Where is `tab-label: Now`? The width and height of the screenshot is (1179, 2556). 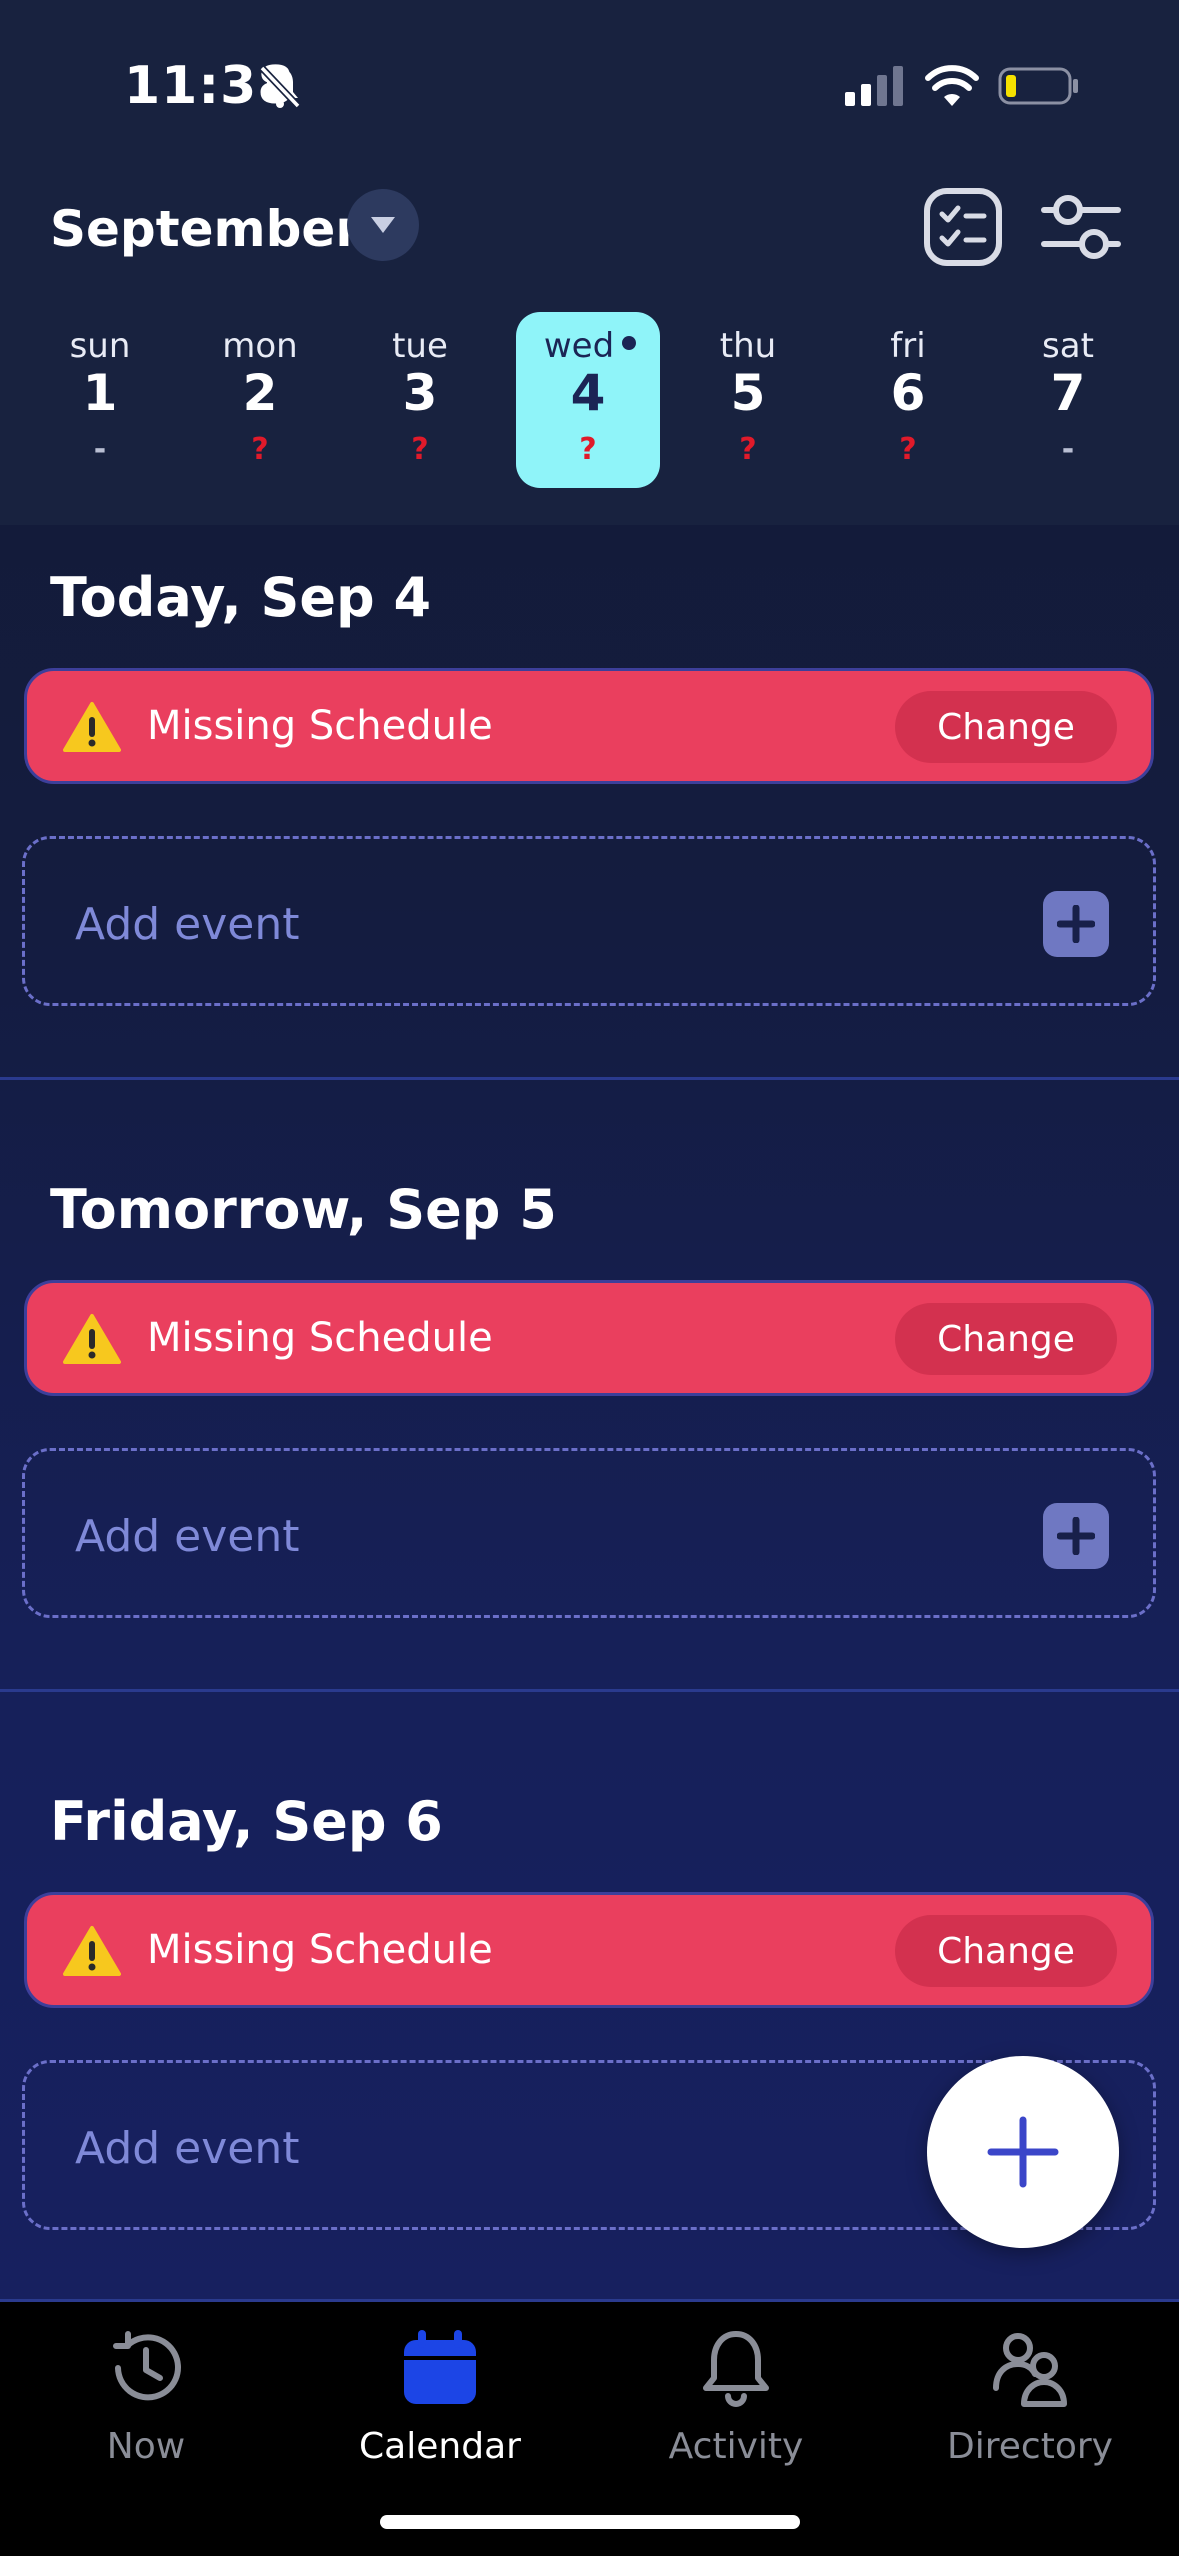 tab-label: Now is located at coordinates (146, 2446).